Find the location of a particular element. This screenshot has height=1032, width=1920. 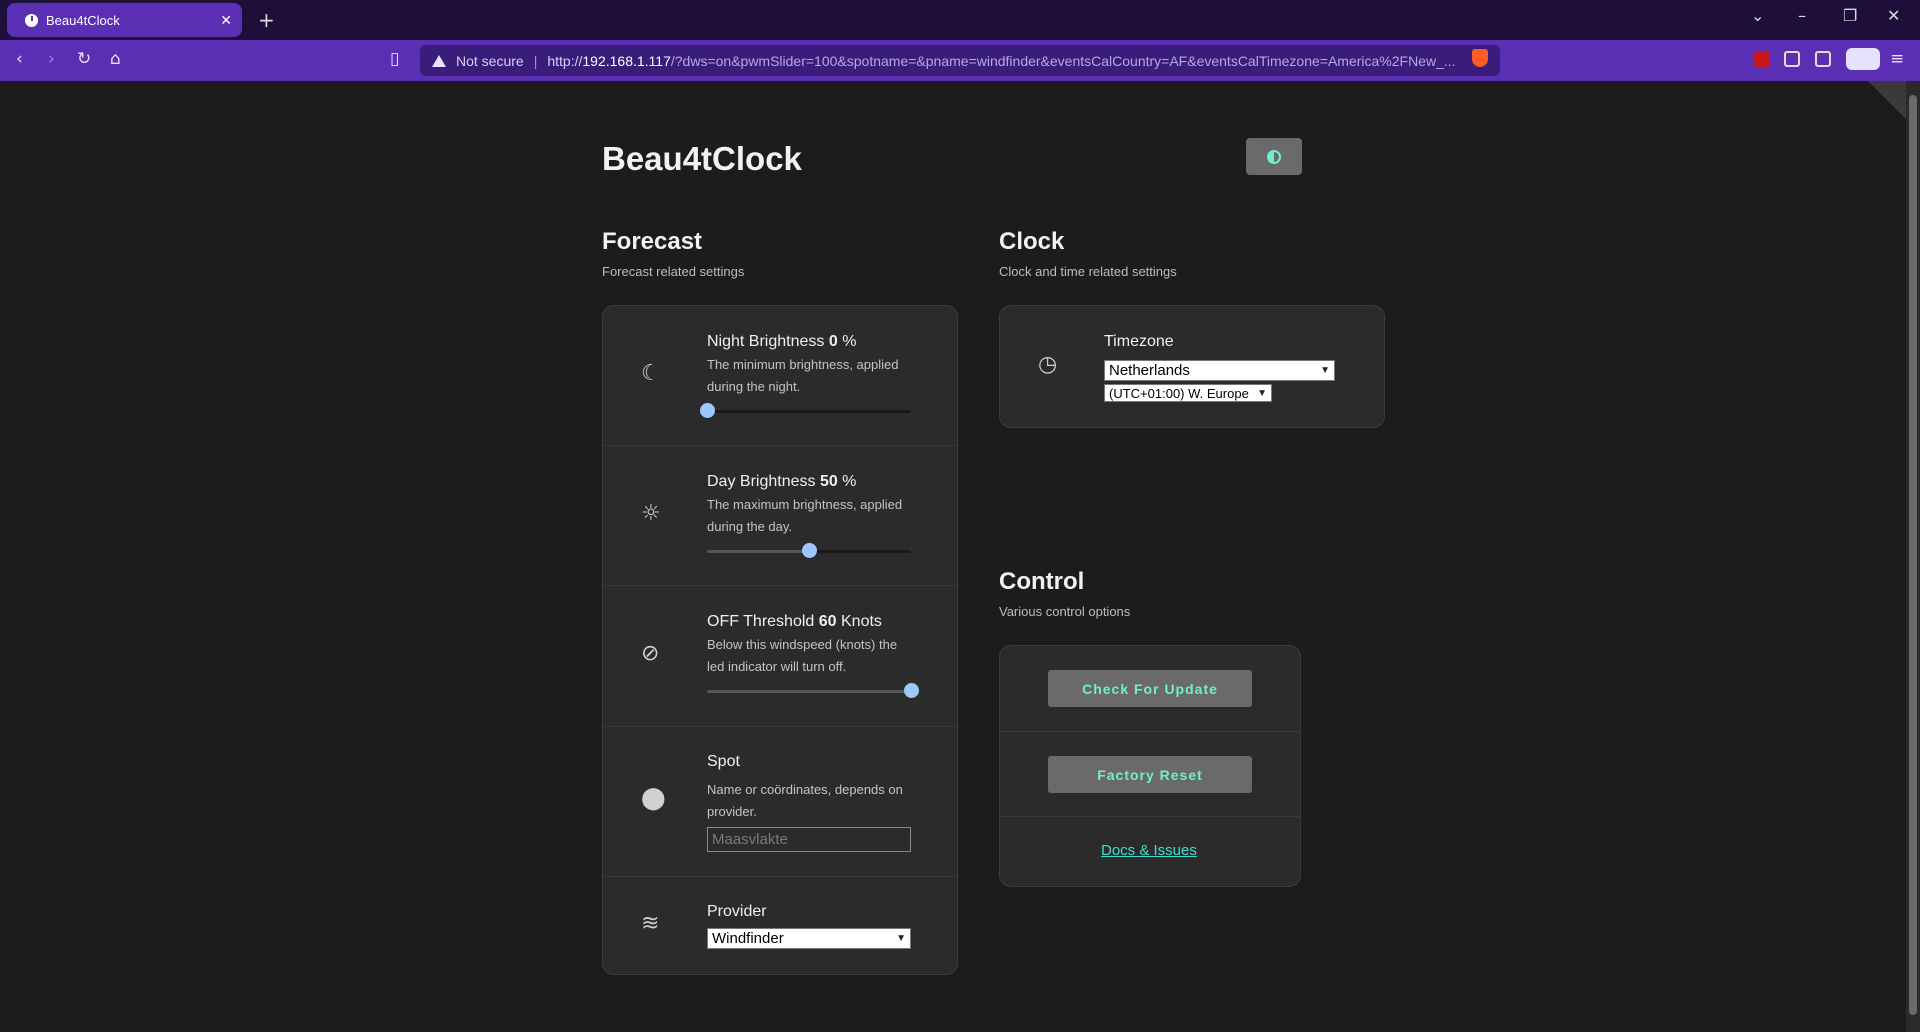

provider-row: ≋ Provider Windfinder ▼ is located at coordinates (780, 925).